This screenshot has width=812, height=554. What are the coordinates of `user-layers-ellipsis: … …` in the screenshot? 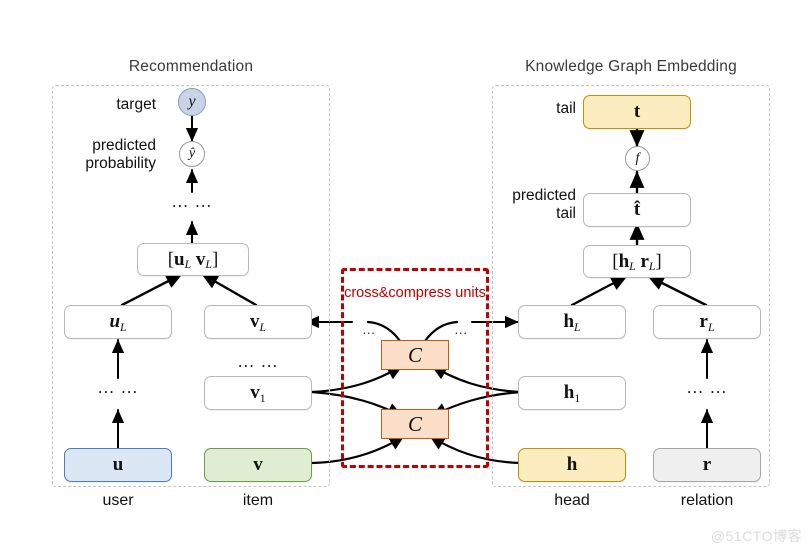 It's located at (118, 387).